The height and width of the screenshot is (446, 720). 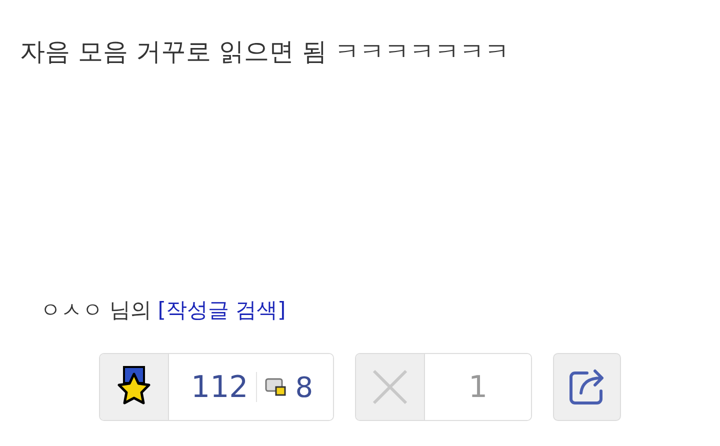 What do you see at coordinates (134, 387) in the screenshot?
I see `recommend-button` at bounding box center [134, 387].